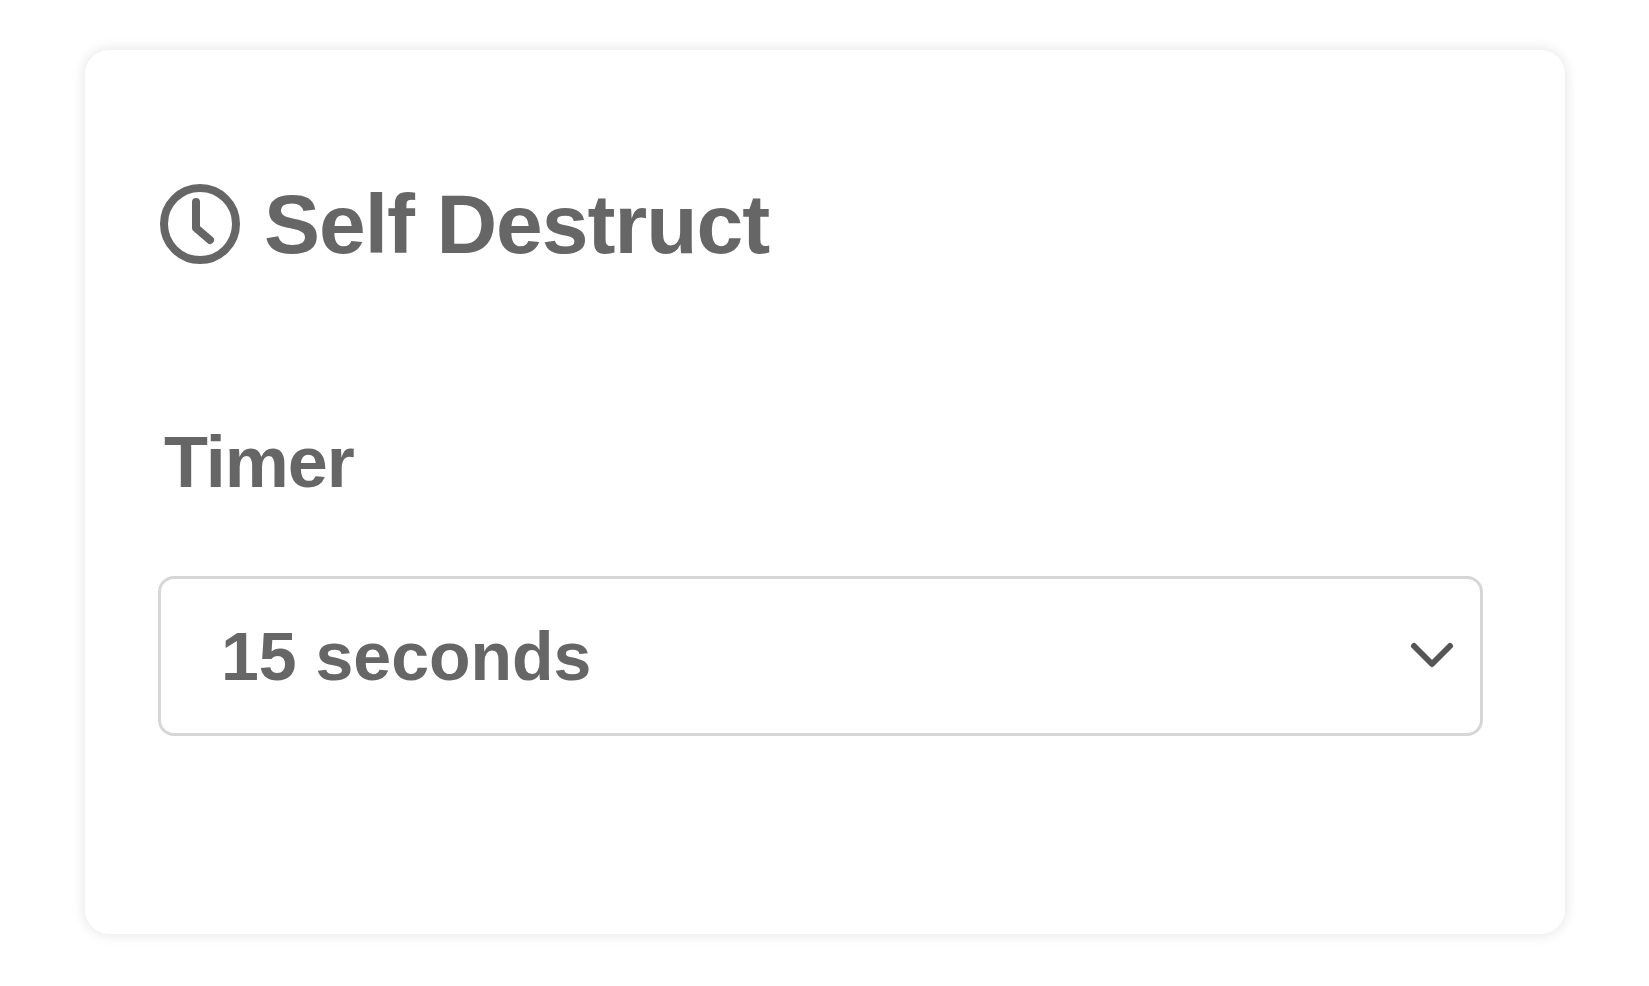  I want to click on timer-select: 15 seconds, so click(820, 656).